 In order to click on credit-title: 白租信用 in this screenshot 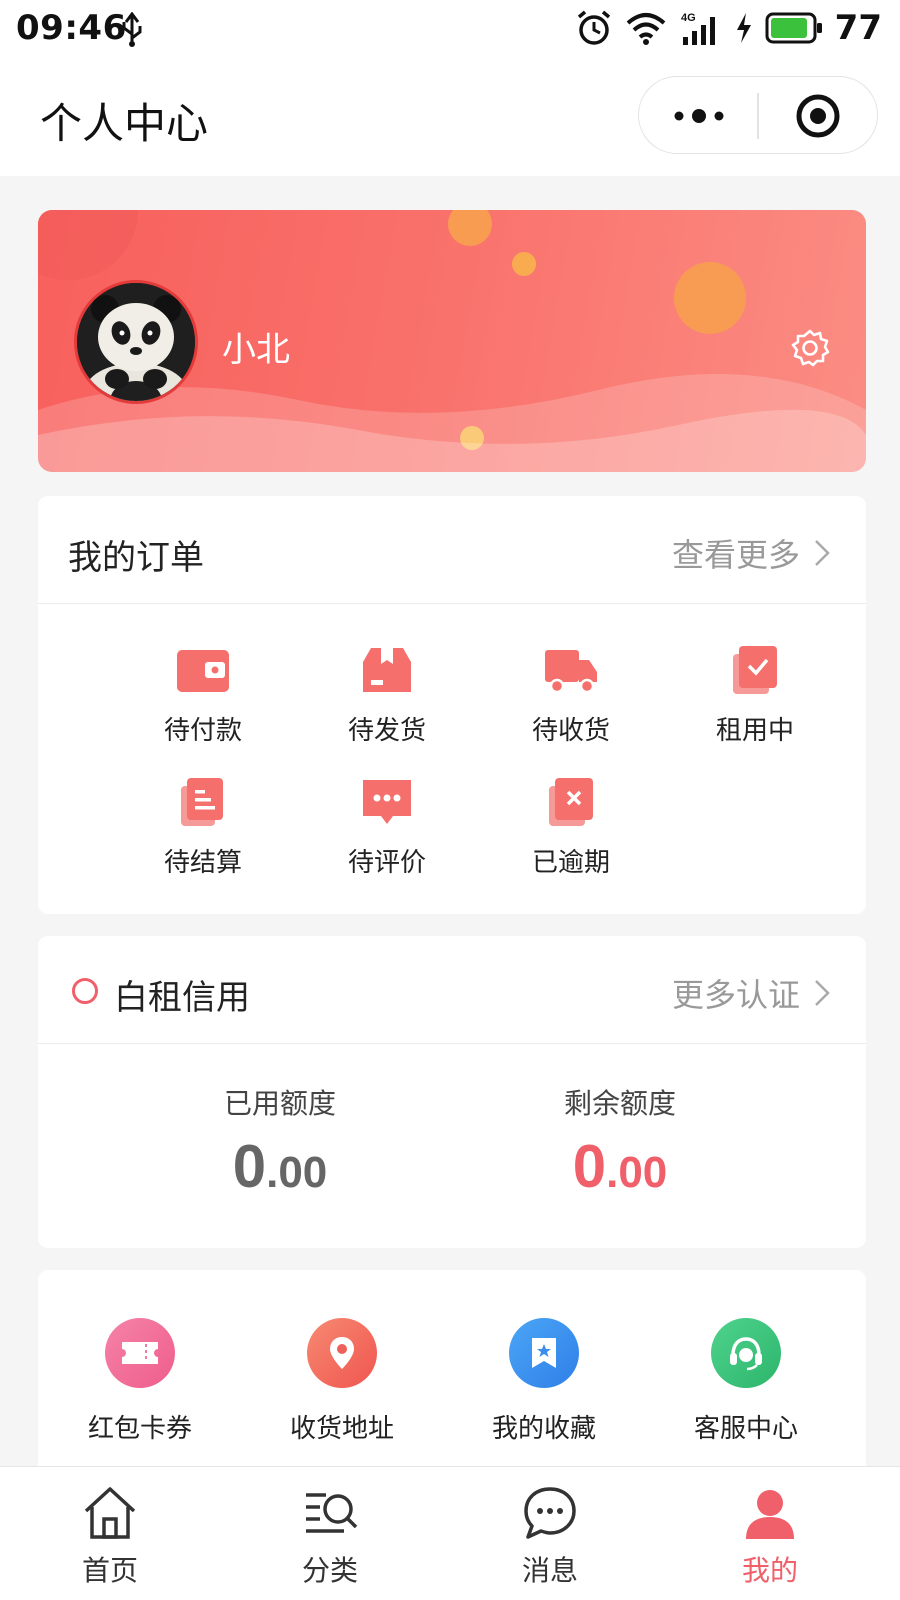, I will do `click(182, 998)`.